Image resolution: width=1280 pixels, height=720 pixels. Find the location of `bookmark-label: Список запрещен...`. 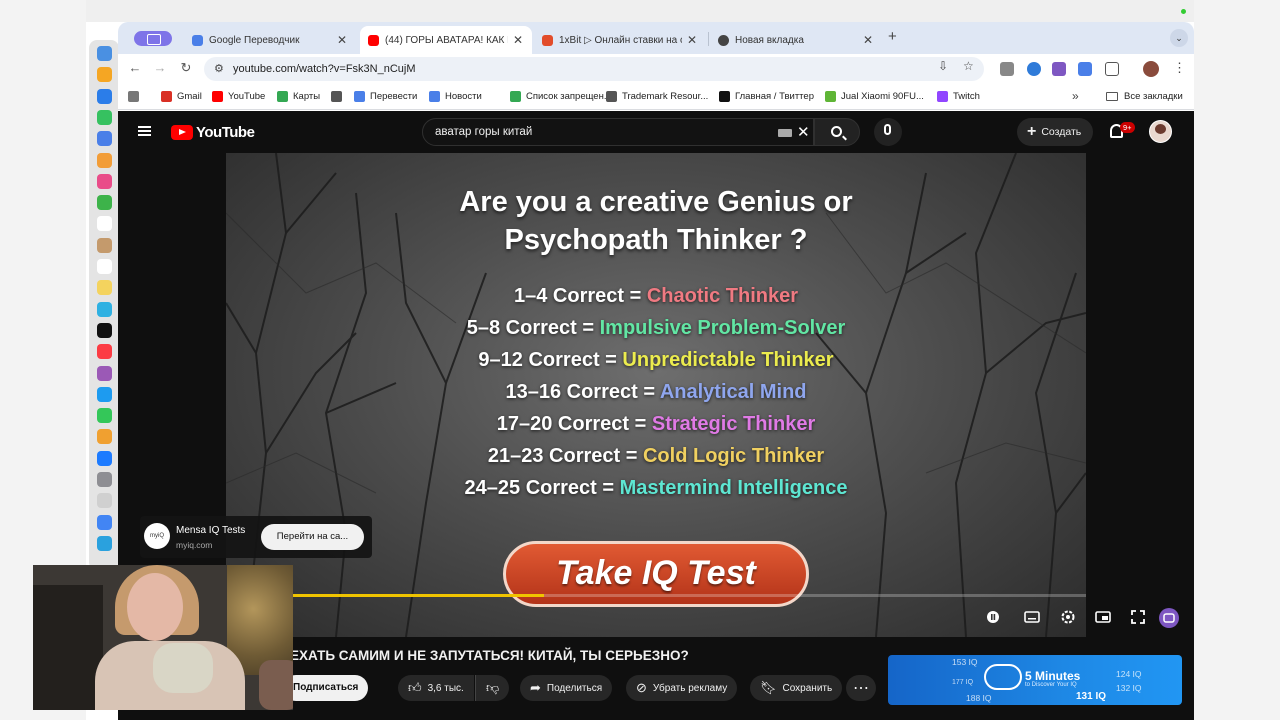

bookmark-label: Список запрещен... is located at coordinates (569, 96).